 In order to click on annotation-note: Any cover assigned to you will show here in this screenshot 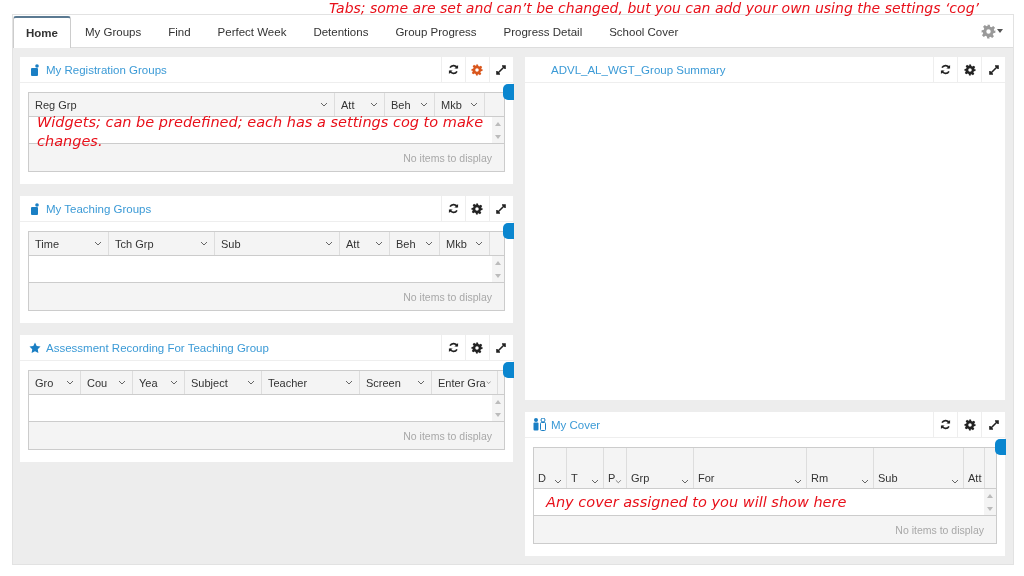, I will do `click(696, 502)`.